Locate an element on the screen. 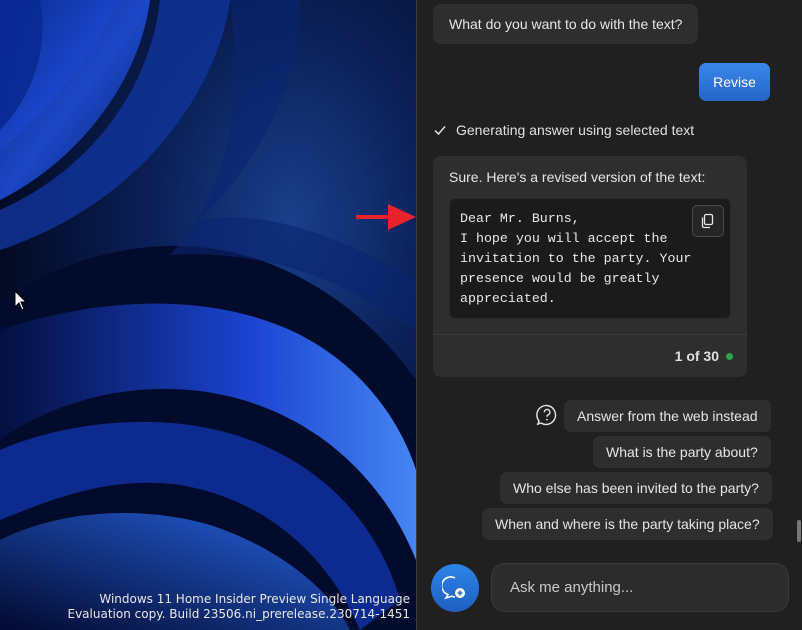 The width and height of the screenshot is (802, 630). checkmark-icon is located at coordinates (440, 131).